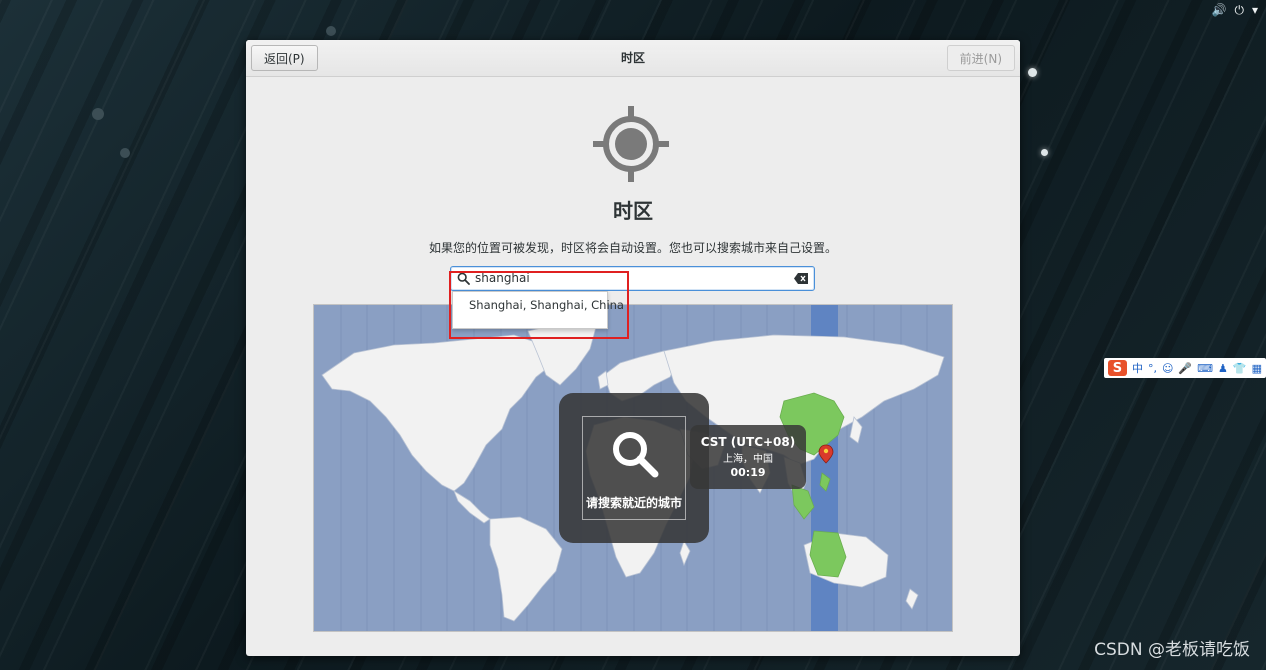 The width and height of the screenshot is (1266, 670). I want to click on punctuation-icon: °,, so click(1152, 368).